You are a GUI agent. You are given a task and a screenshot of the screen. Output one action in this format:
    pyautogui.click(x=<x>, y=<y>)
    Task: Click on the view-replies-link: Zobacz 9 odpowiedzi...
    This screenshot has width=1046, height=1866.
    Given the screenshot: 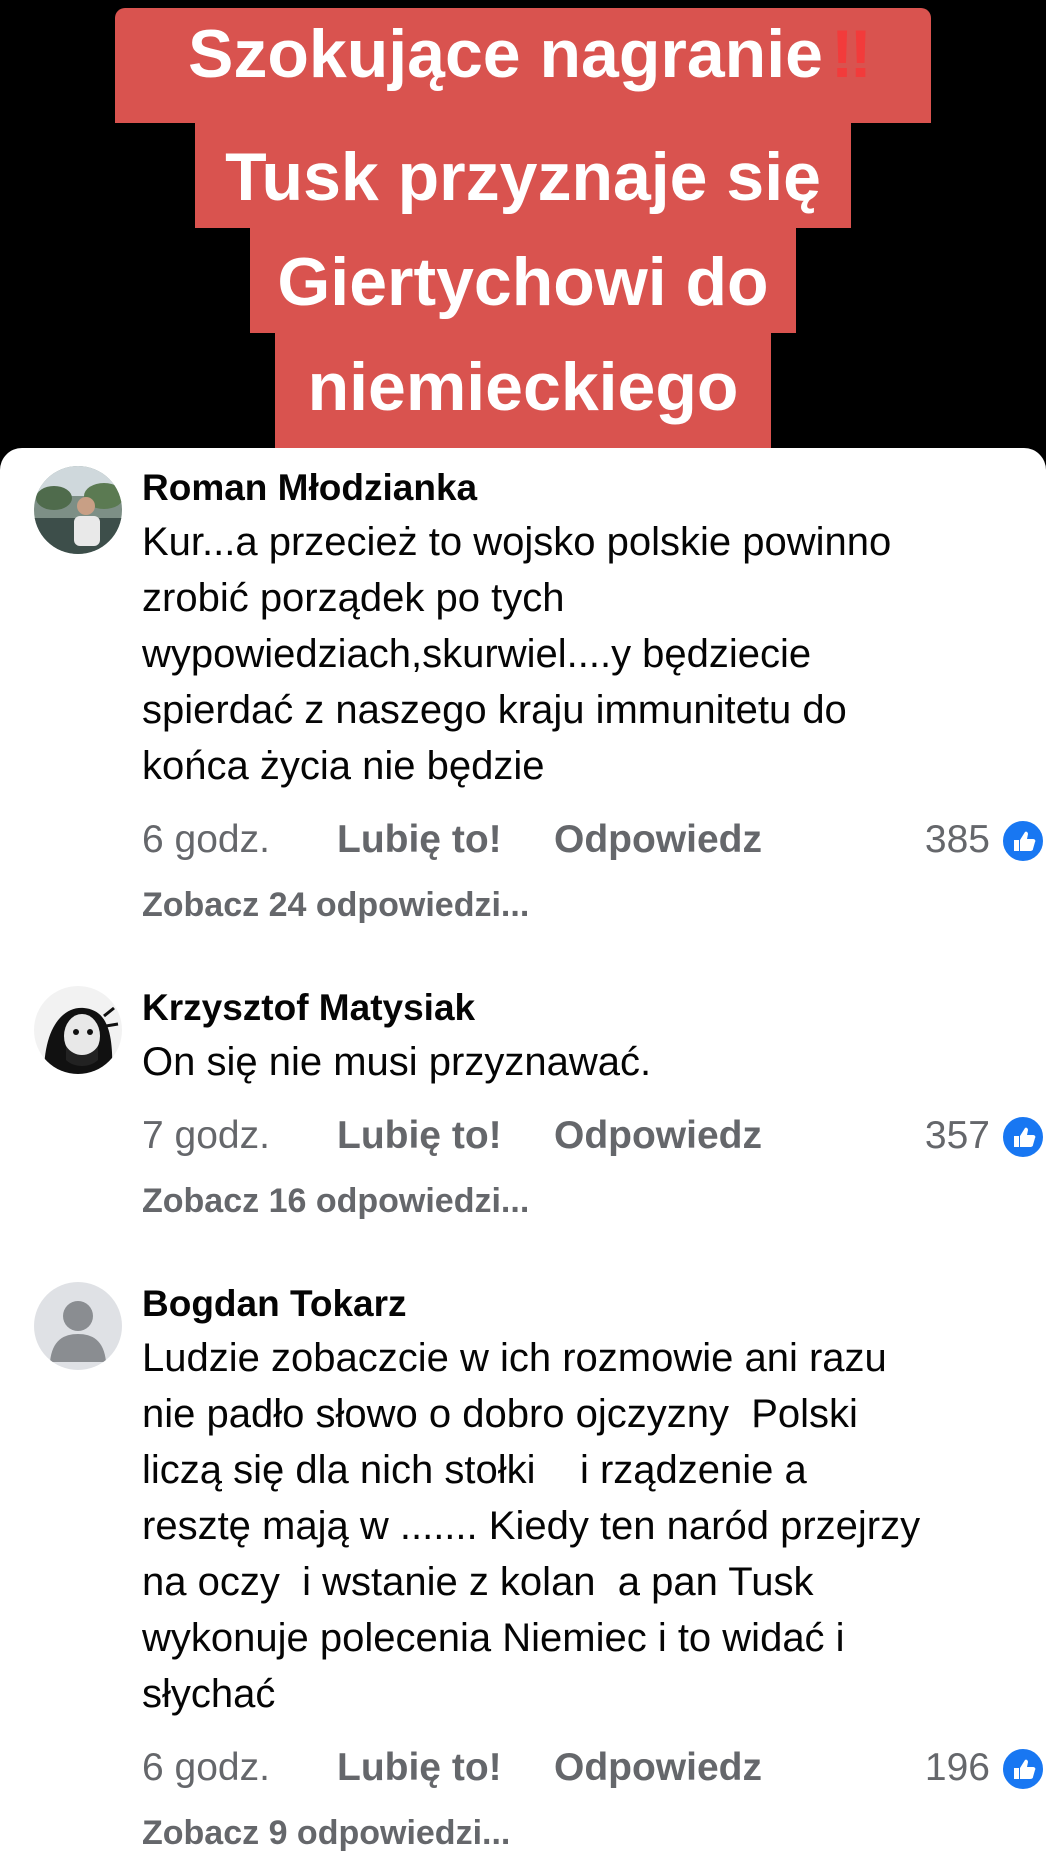 What is the action you would take?
    pyautogui.click(x=594, y=1833)
    